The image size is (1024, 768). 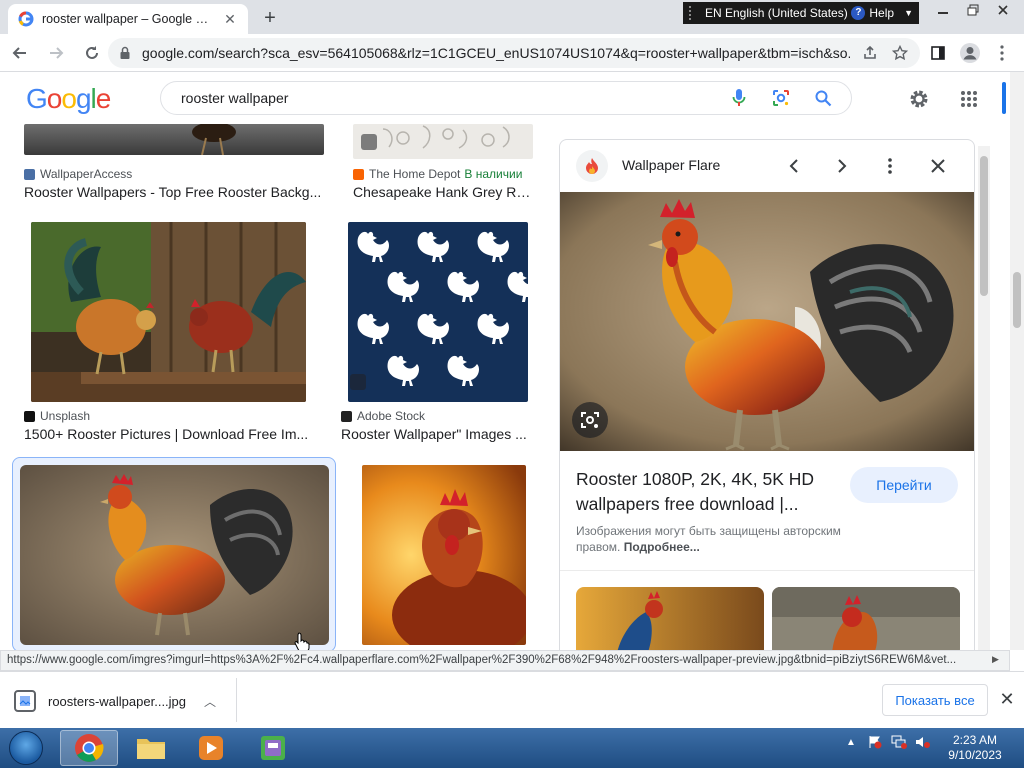 What do you see at coordinates (125, 53) in the screenshot?
I see `lock-icon` at bounding box center [125, 53].